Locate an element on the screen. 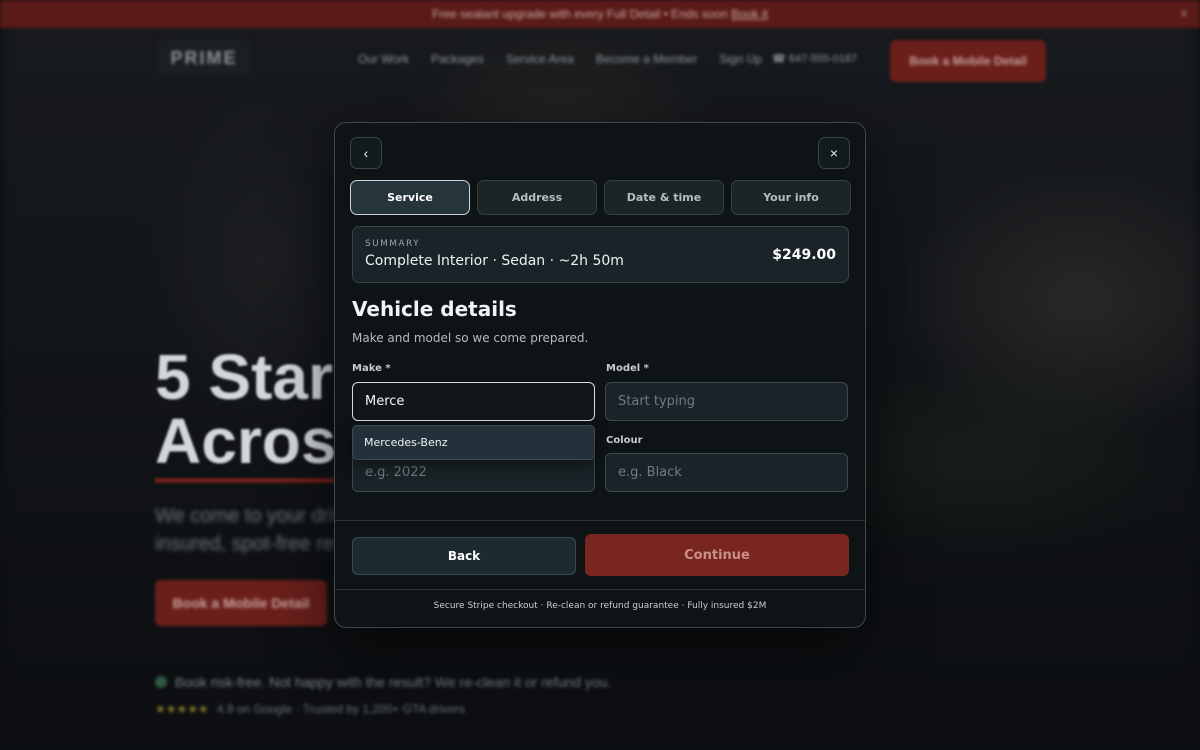  suggestion-item: Mercedes-Benz is located at coordinates (473, 442).